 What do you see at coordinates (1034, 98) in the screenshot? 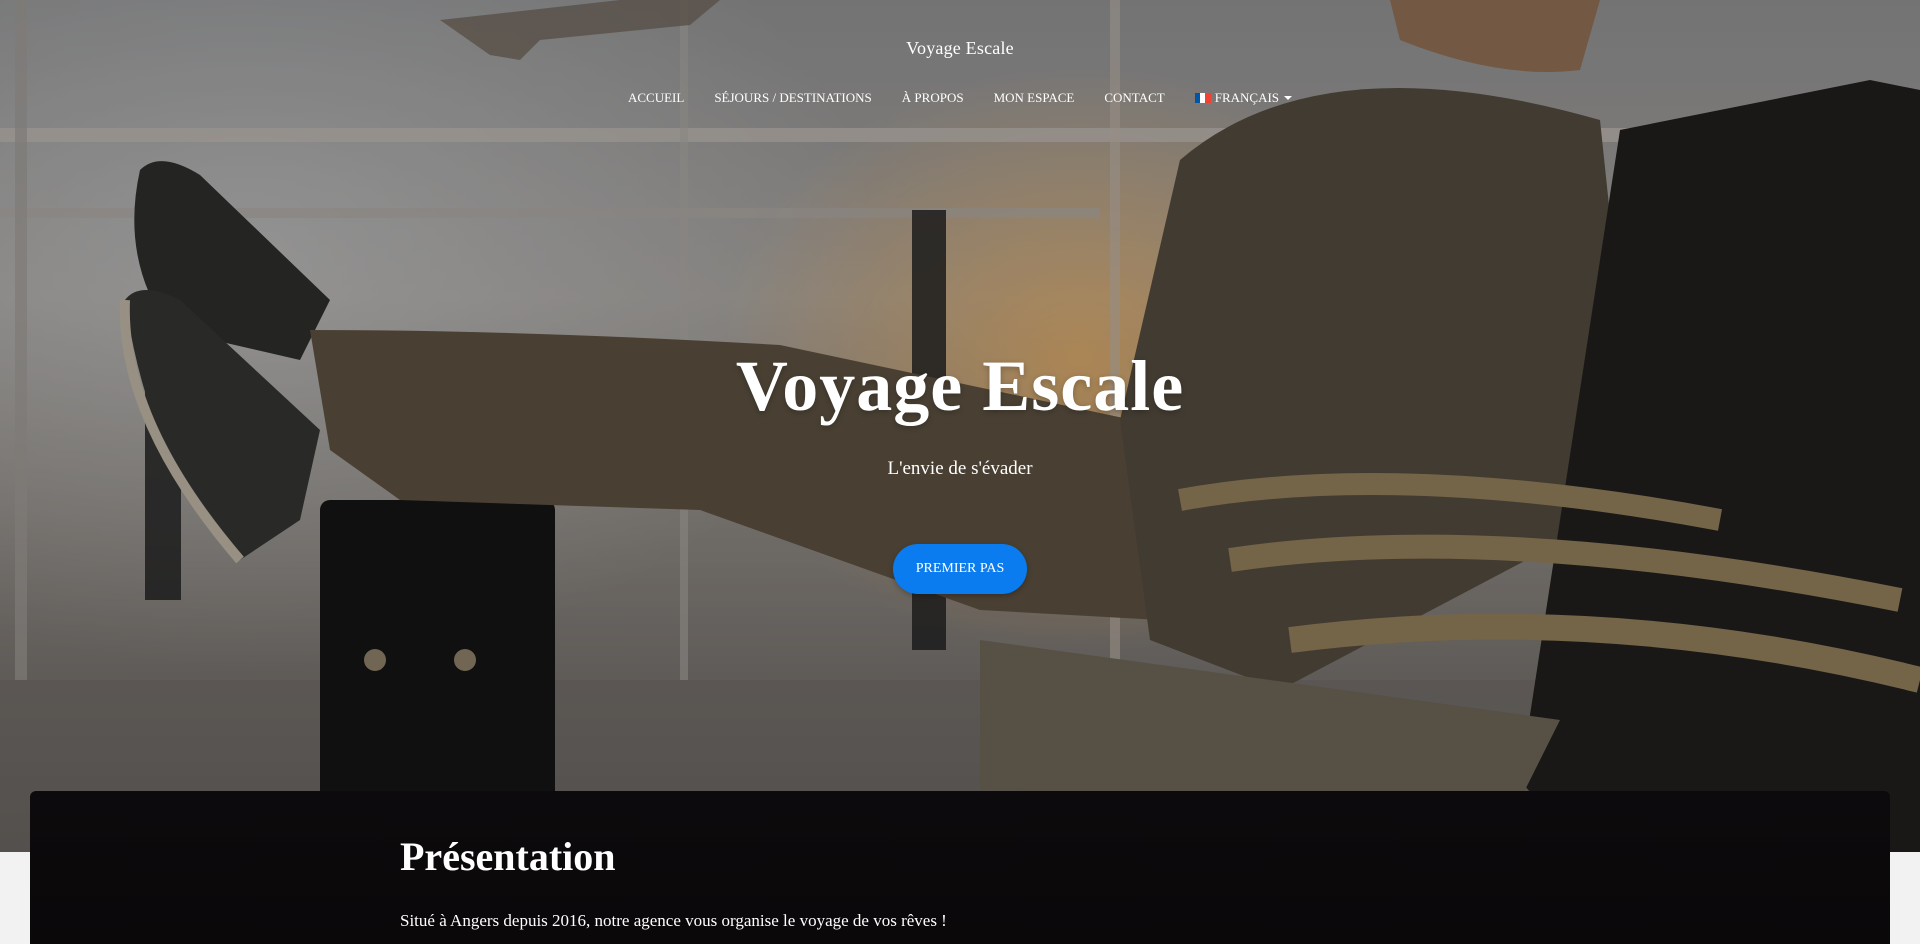
I see `nav-item-mon-espace: Mon espace` at bounding box center [1034, 98].